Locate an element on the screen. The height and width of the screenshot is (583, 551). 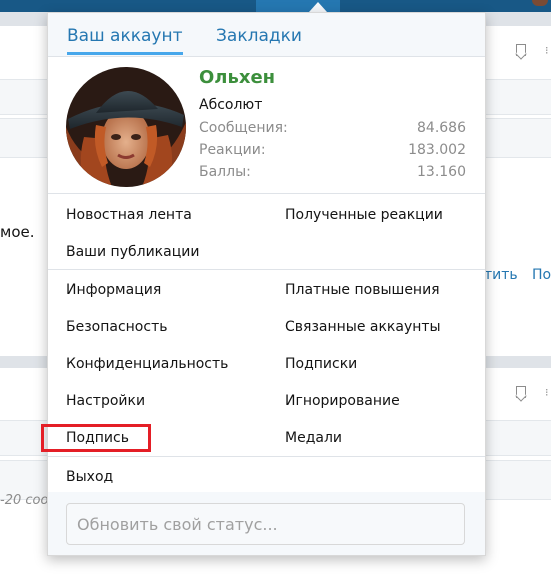
tab-bookmarks: Закладки is located at coordinates (259, 39).